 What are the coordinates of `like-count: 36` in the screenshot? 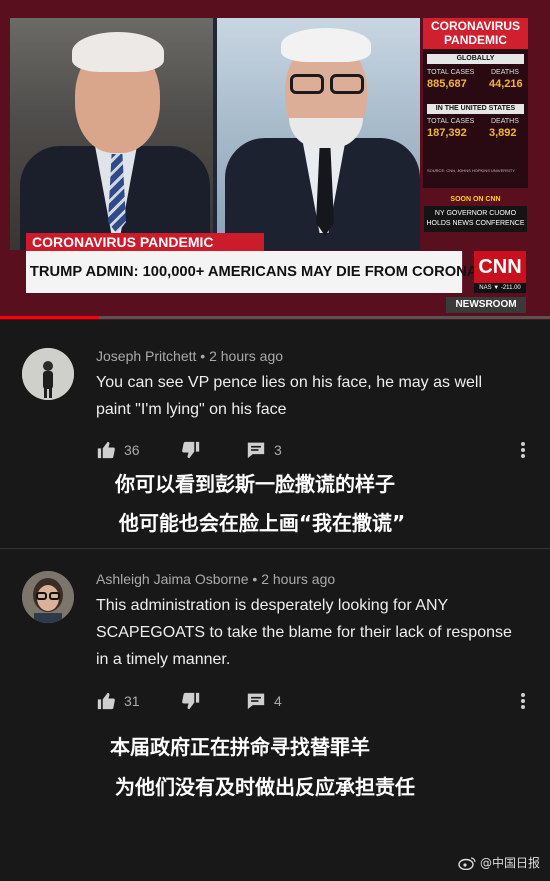 It's located at (132, 450).